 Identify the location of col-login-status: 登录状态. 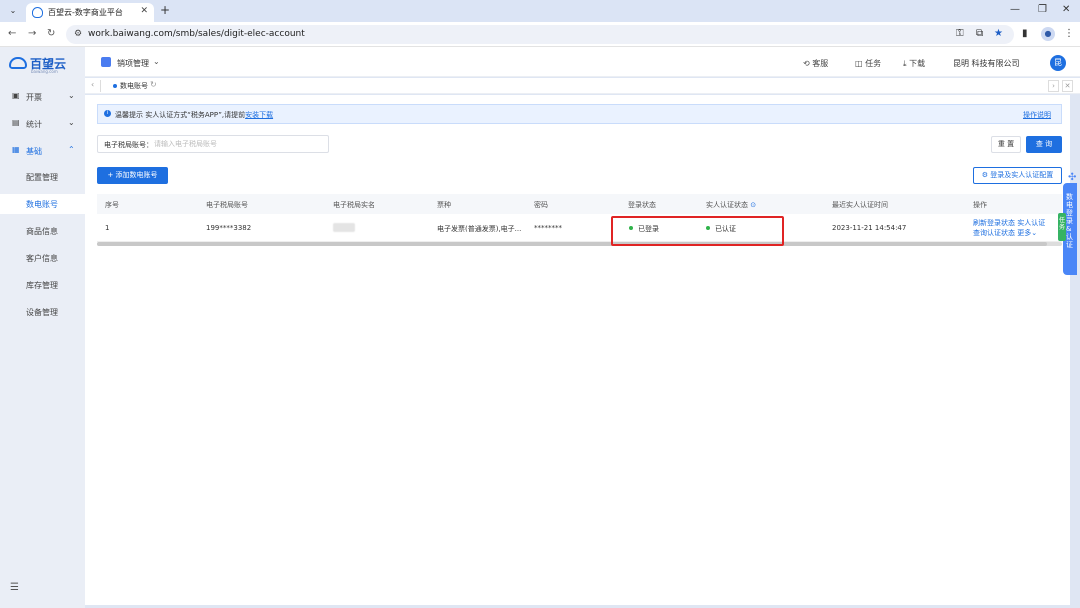
(642, 205).